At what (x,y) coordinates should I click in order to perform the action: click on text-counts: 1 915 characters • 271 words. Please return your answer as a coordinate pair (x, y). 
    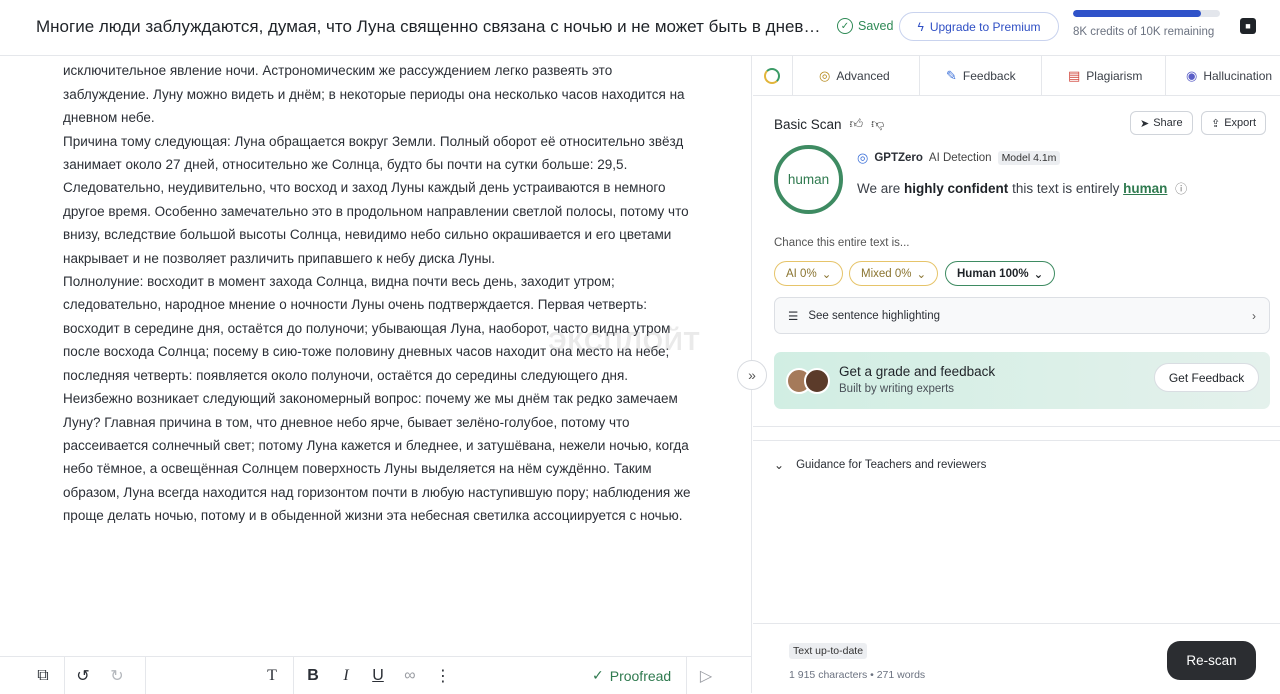
    Looking at the image, I should click on (857, 675).